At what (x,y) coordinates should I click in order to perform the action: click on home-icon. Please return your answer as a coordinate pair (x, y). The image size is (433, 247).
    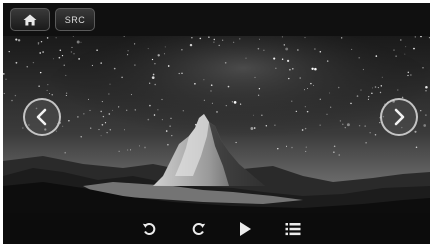
    Looking at the image, I should click on (30, 19).